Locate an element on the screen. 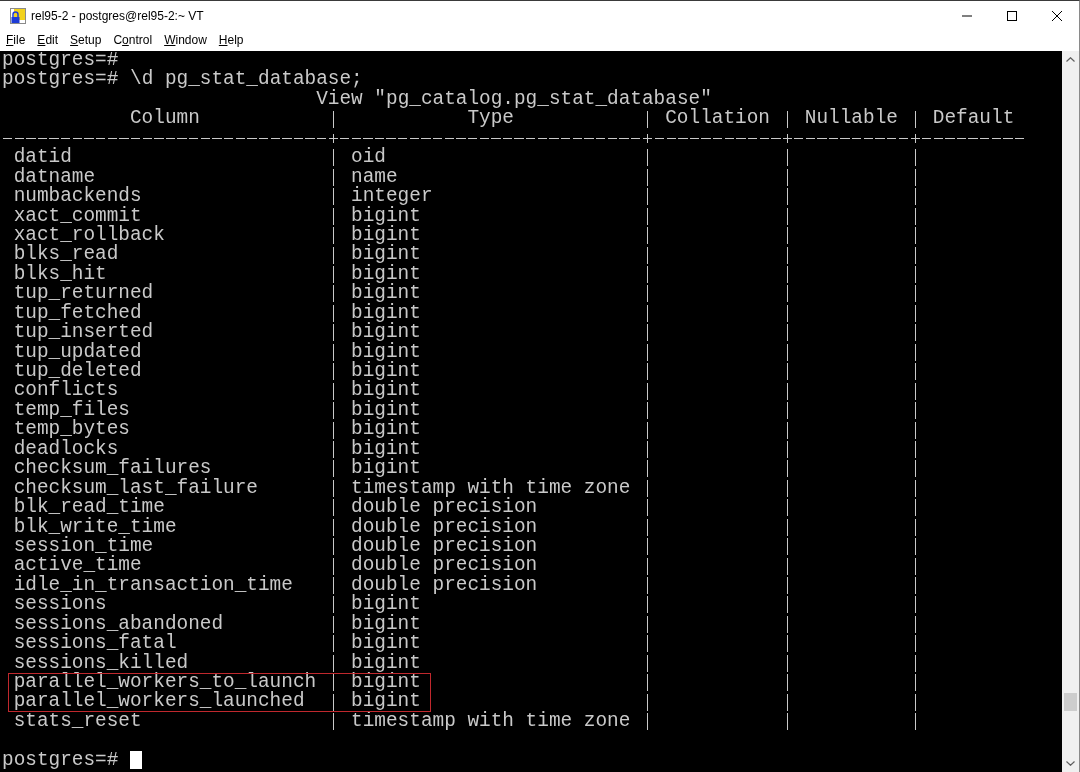 The height and width of the screenshot is (772, 1080). lock-icon is located at coordinates (18, 15).